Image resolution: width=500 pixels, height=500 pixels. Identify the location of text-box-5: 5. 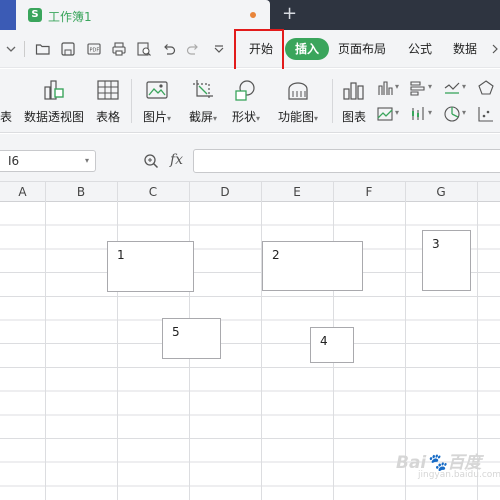
(191, 338).